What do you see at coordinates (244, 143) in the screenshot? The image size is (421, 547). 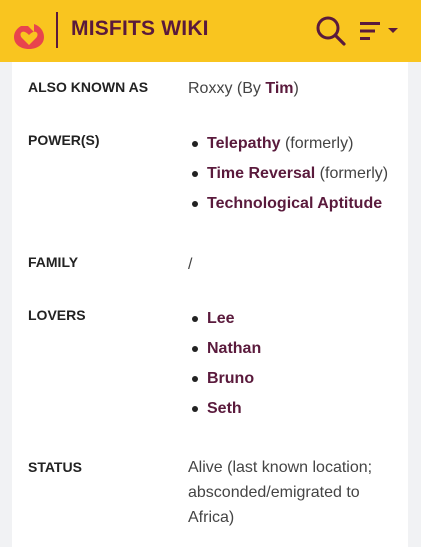 I see `power-link: Telepathy` at bounding box center [244, 143].